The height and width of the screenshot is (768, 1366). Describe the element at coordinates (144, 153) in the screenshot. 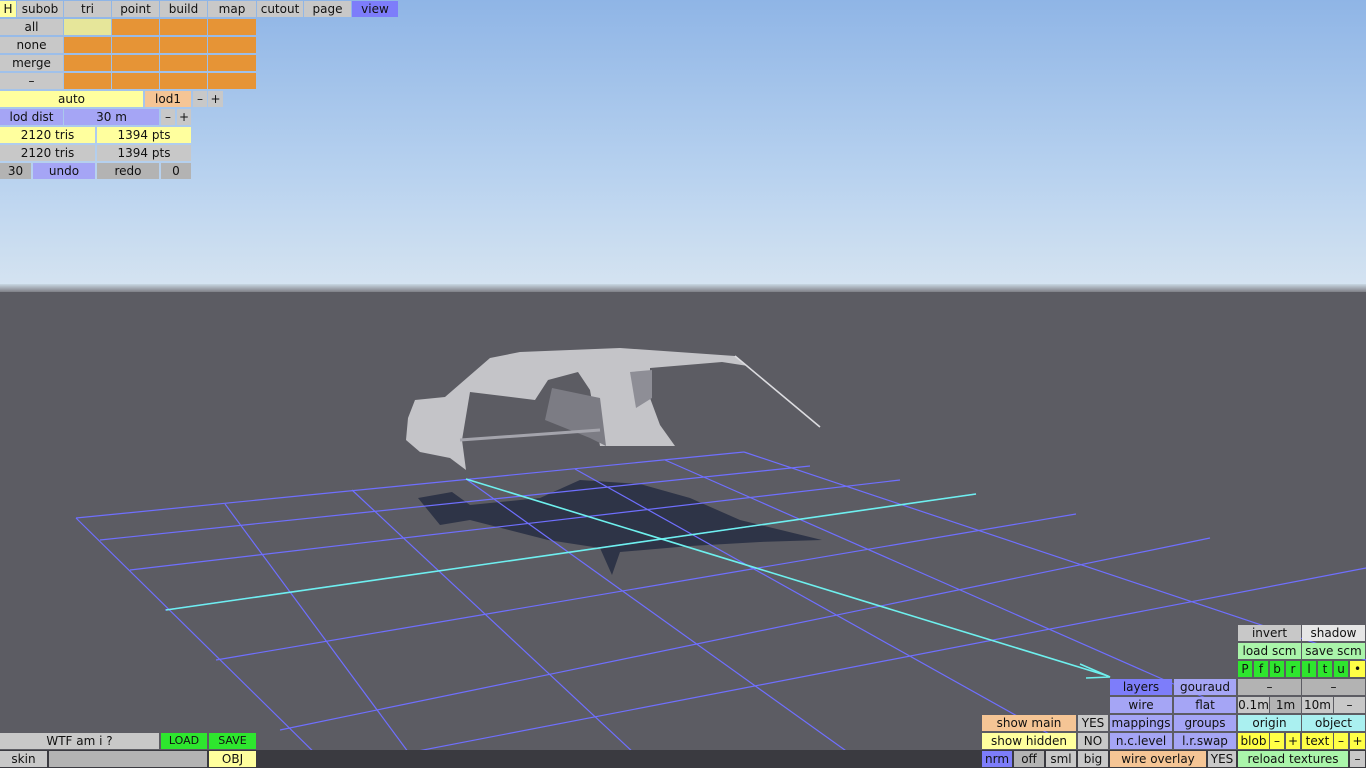

I see `point-count-total: 1394 pts` at that location.